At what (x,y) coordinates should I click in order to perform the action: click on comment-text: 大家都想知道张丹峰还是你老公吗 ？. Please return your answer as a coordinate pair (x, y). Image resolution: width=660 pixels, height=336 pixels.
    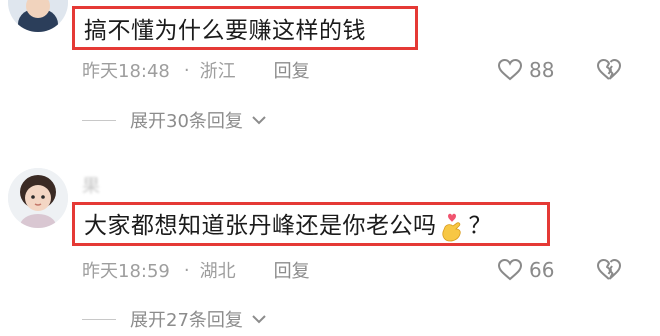
    Looking at the image, I should click on (288, 224).